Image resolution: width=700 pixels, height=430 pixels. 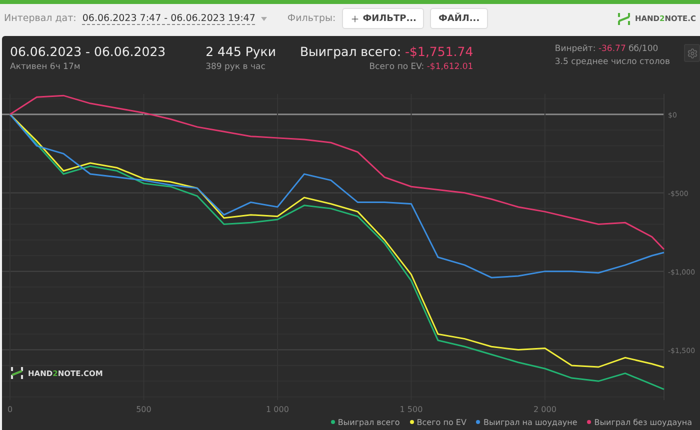 What do you see at coordinates (311, 18) in the screenshot?
I see `filters-label: Фильтры:` at bounding box center [311, 18].